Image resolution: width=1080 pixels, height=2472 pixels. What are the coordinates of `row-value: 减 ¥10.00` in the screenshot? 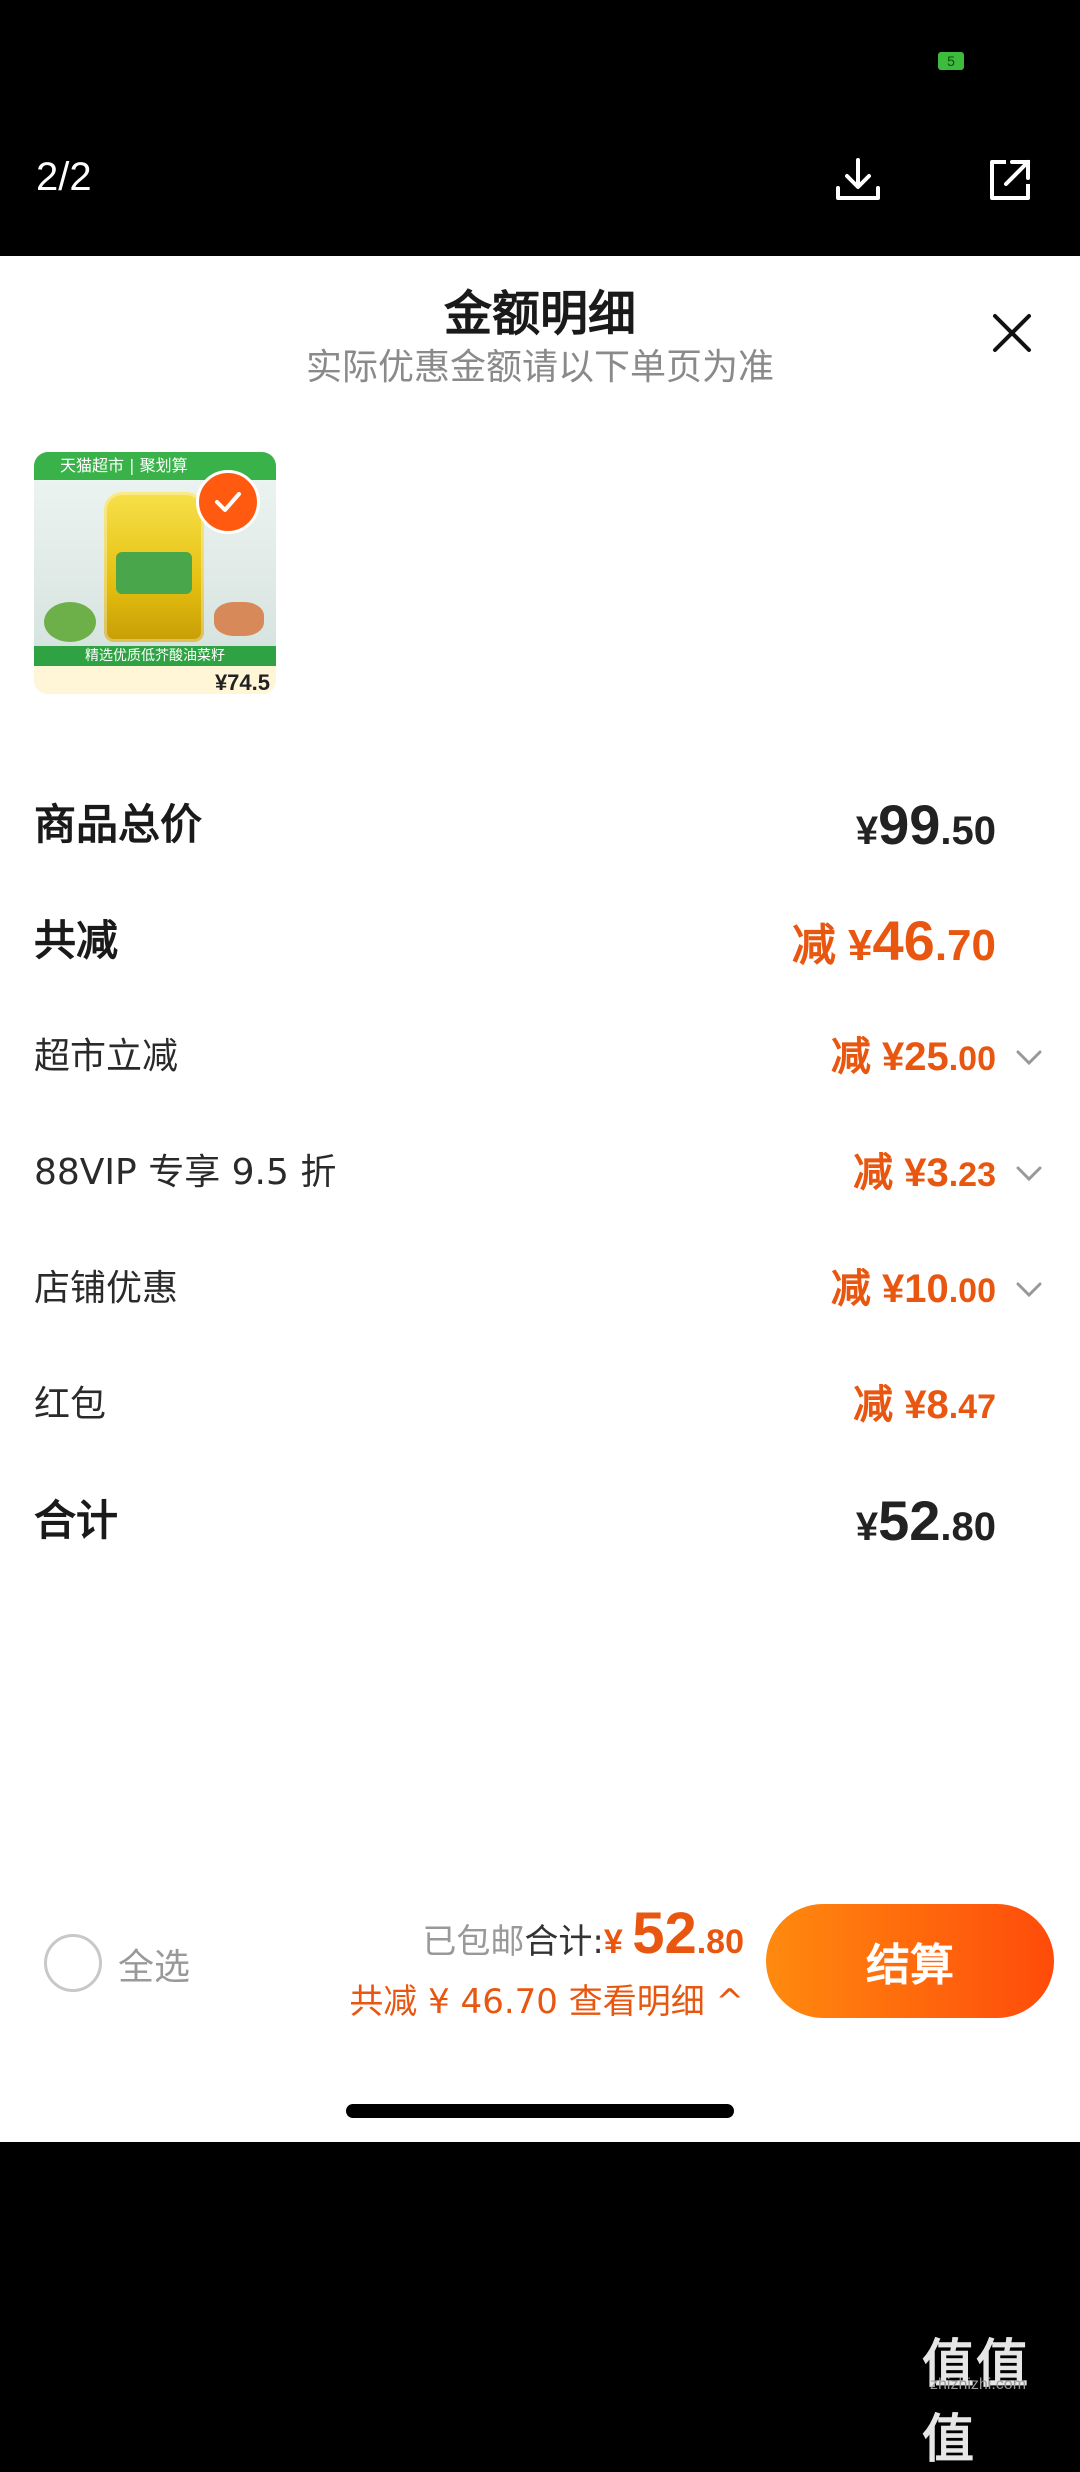 It's located at (913, 1289).